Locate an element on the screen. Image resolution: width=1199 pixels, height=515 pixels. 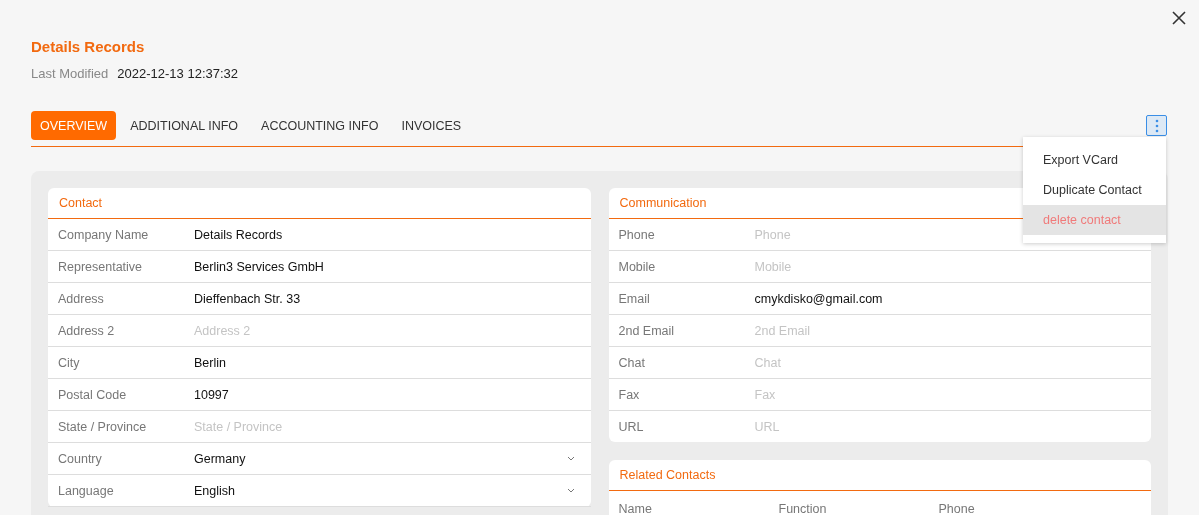
page-title: Details Records is located at coordinates (88, 46).